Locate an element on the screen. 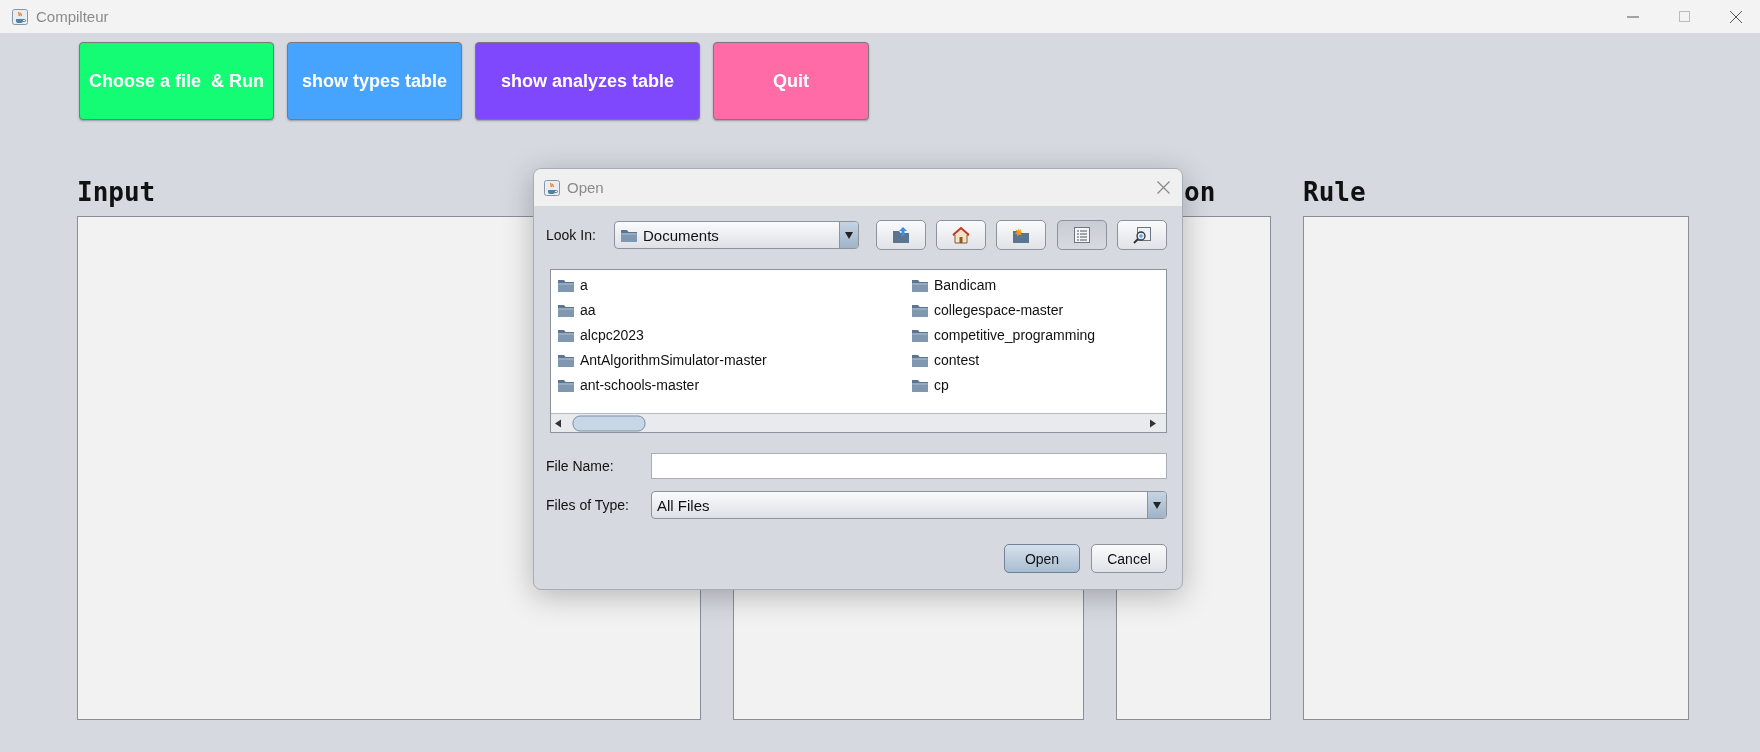 The height and width of the screenshot is (752, 1760). home-icon is located at coordinates (961, 235).